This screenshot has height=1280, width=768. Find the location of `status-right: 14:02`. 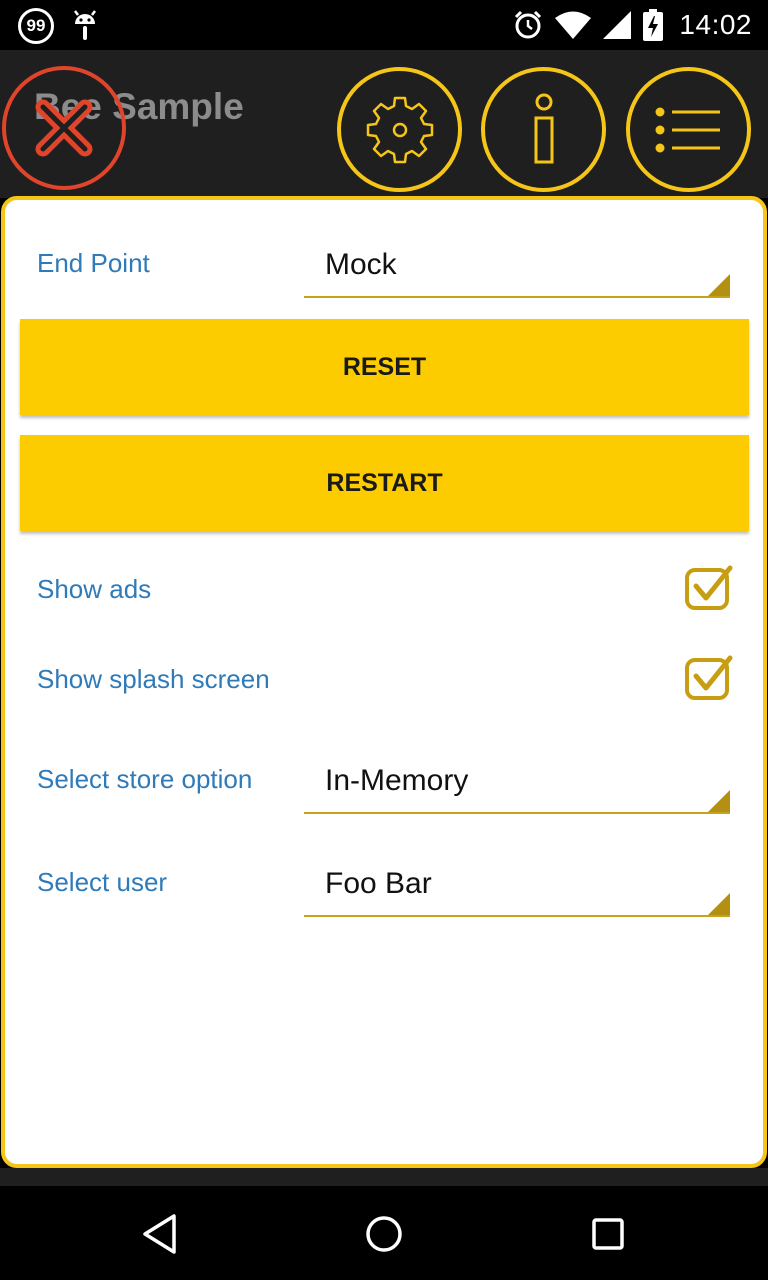

status-right: 14:02 is located at coordinates (632, 25).